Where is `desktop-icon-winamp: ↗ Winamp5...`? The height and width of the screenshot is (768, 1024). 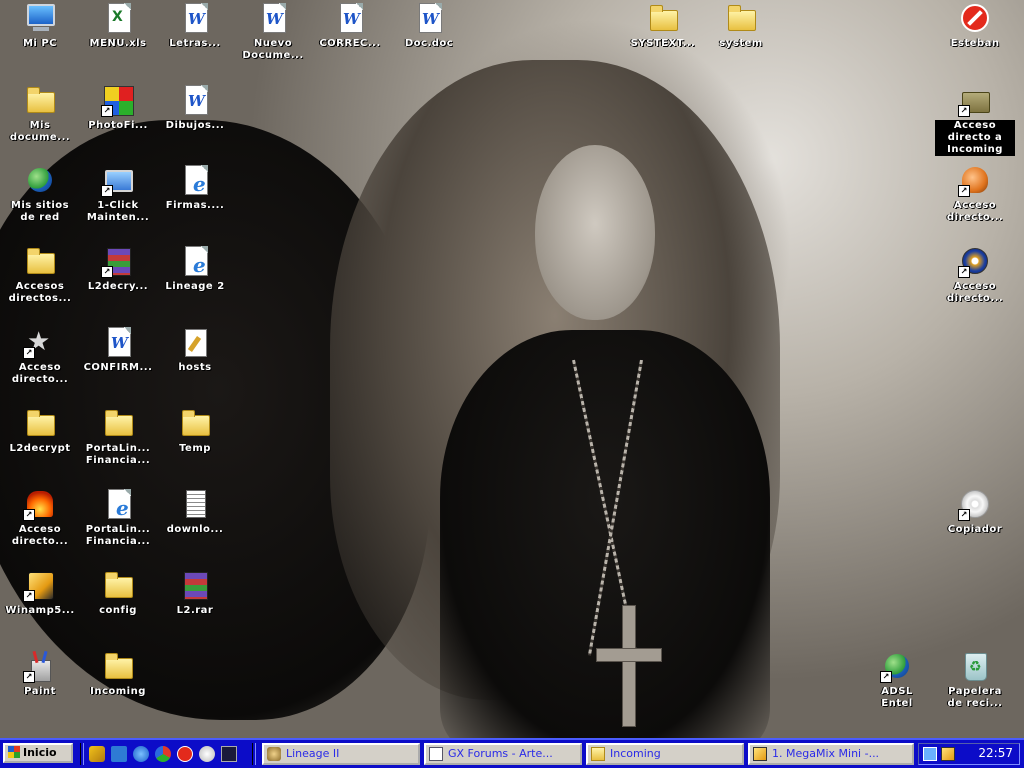 desktop-icon-winamp: ↗ Winamp5... is located at coordinates (40, 605).